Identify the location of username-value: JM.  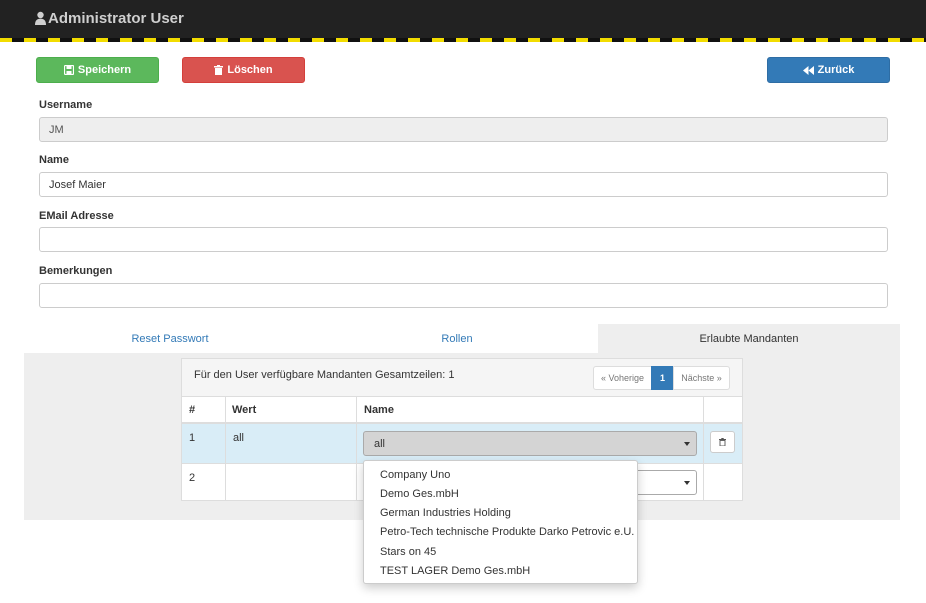
(56, 129).